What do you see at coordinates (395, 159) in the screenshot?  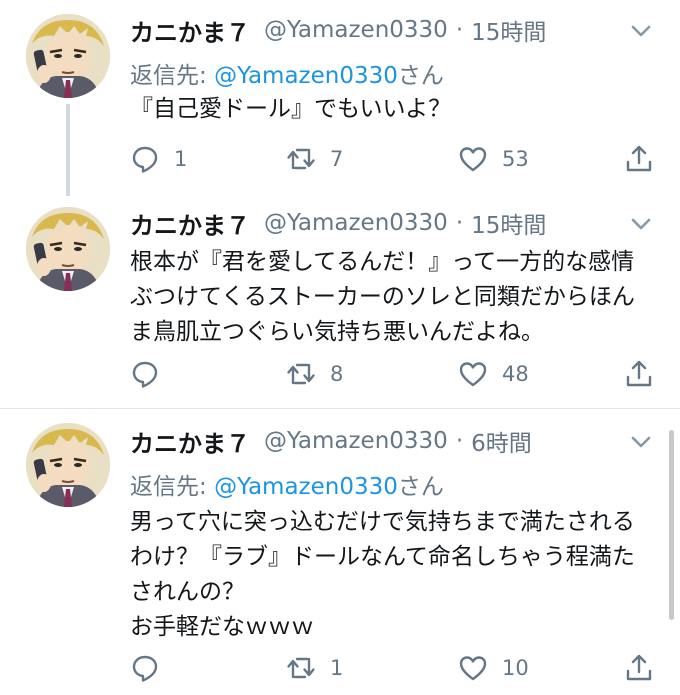 I see `tweet-actions: 1 7 53` at bounding box center [395, 159].